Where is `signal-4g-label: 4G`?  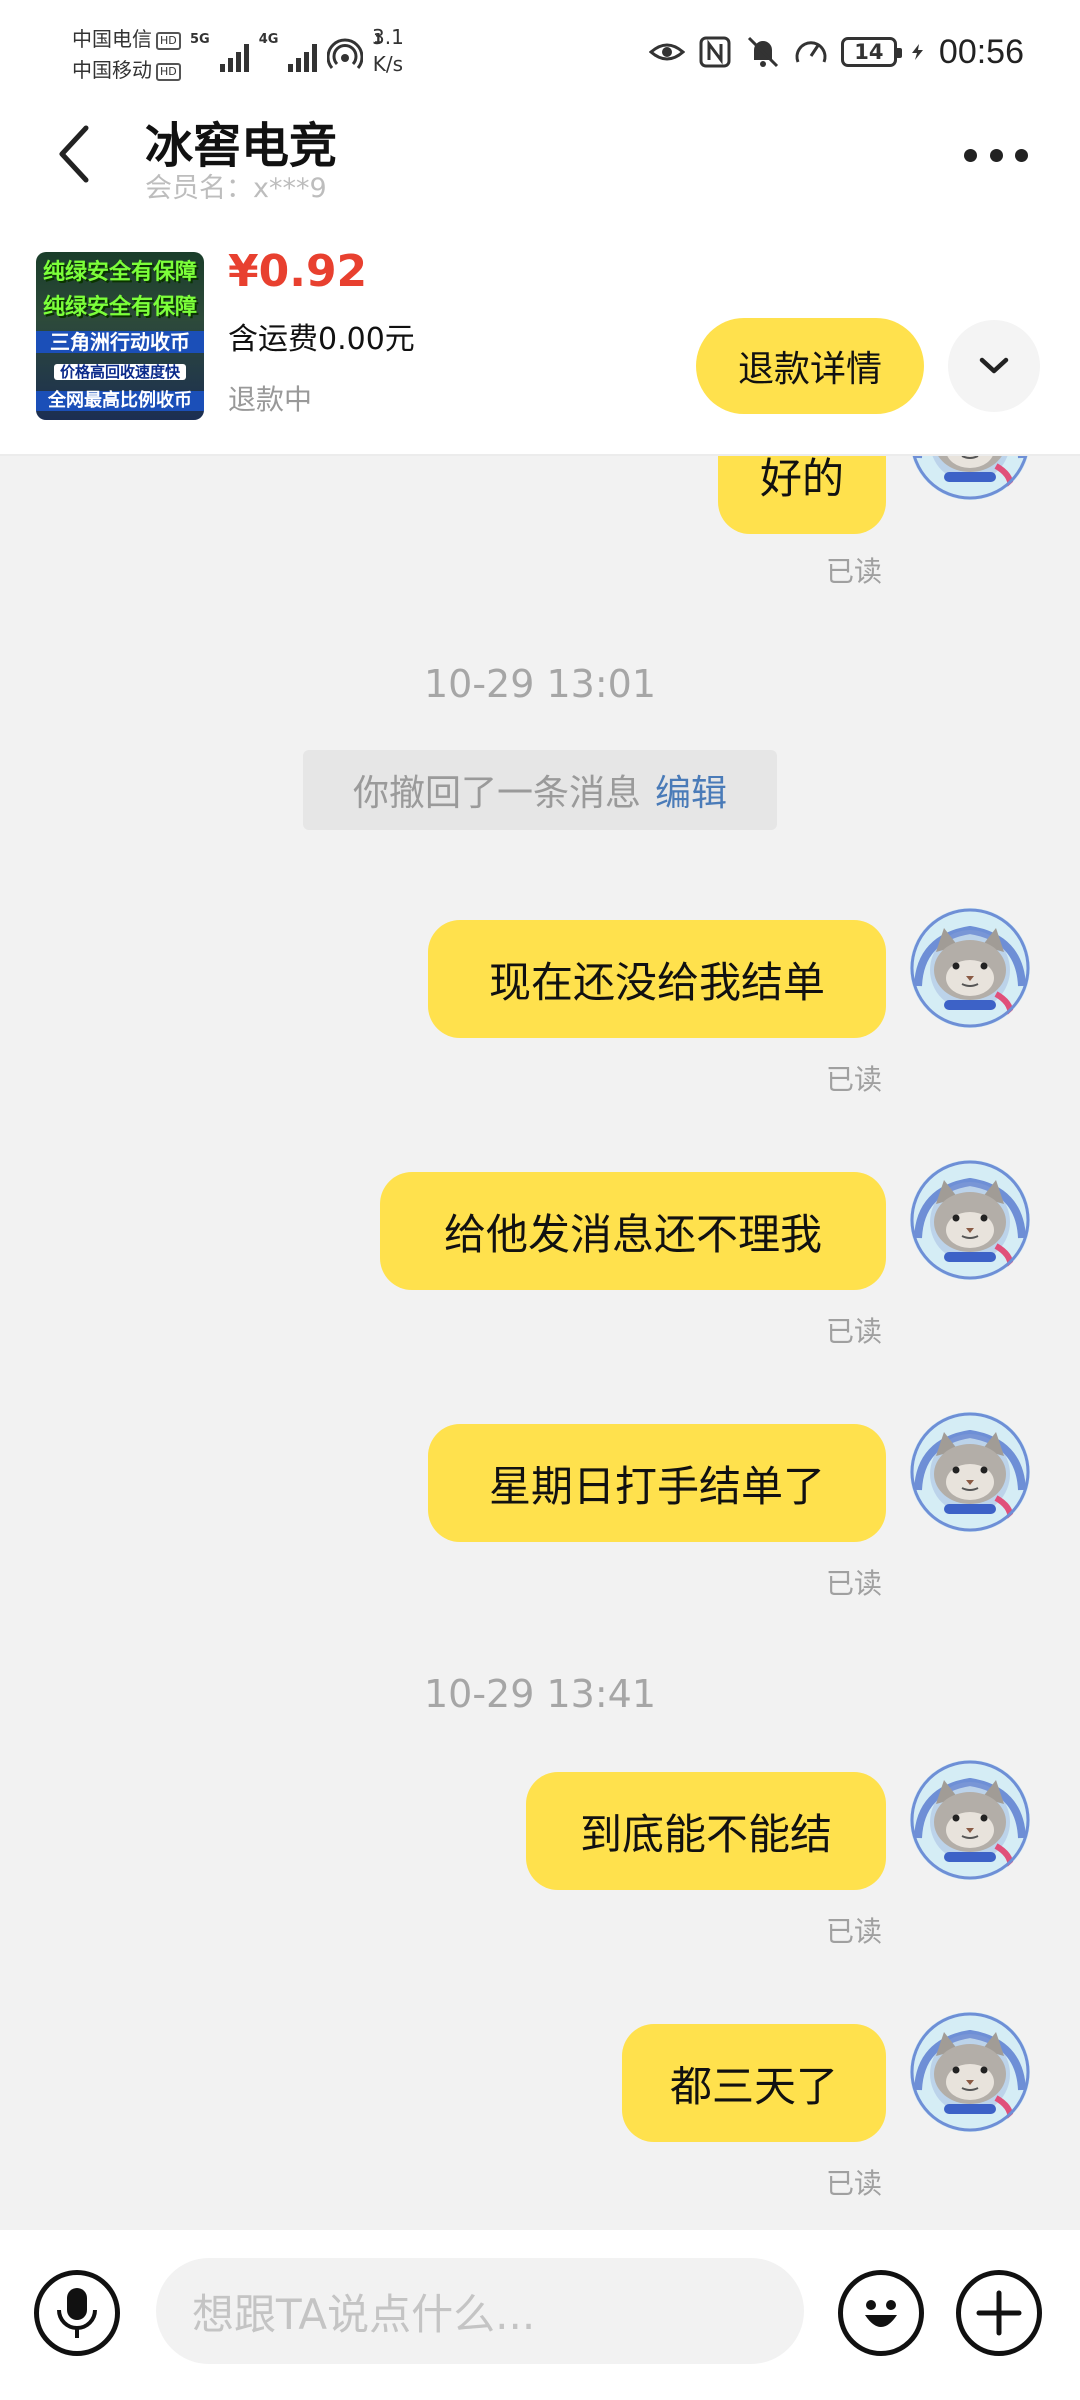 signal-4g-label: 4G is located at coordinates (268, 39).